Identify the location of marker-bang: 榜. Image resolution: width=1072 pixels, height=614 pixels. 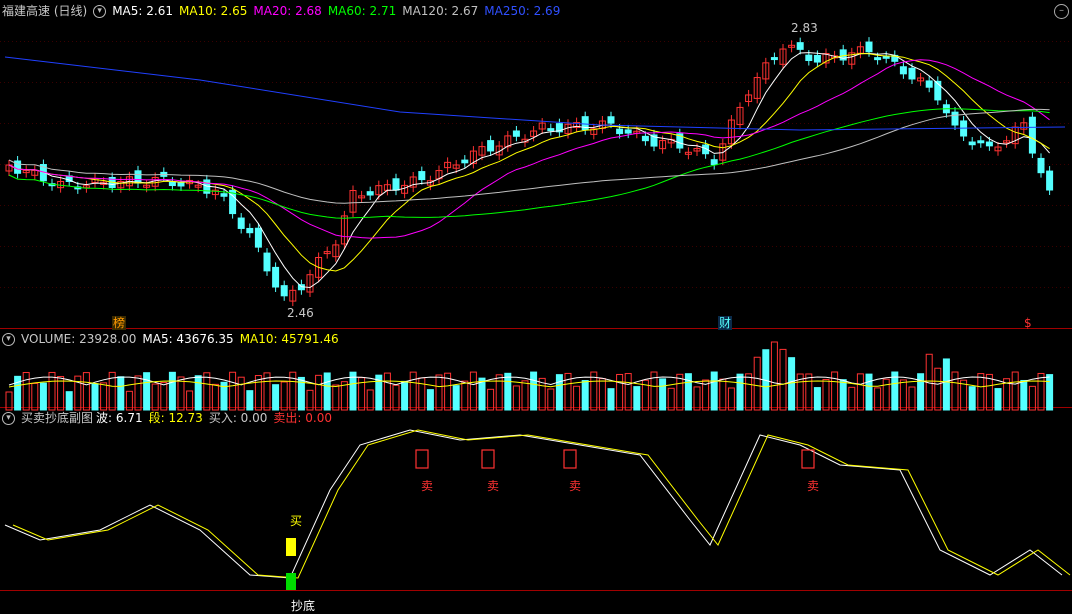
(119, 323).